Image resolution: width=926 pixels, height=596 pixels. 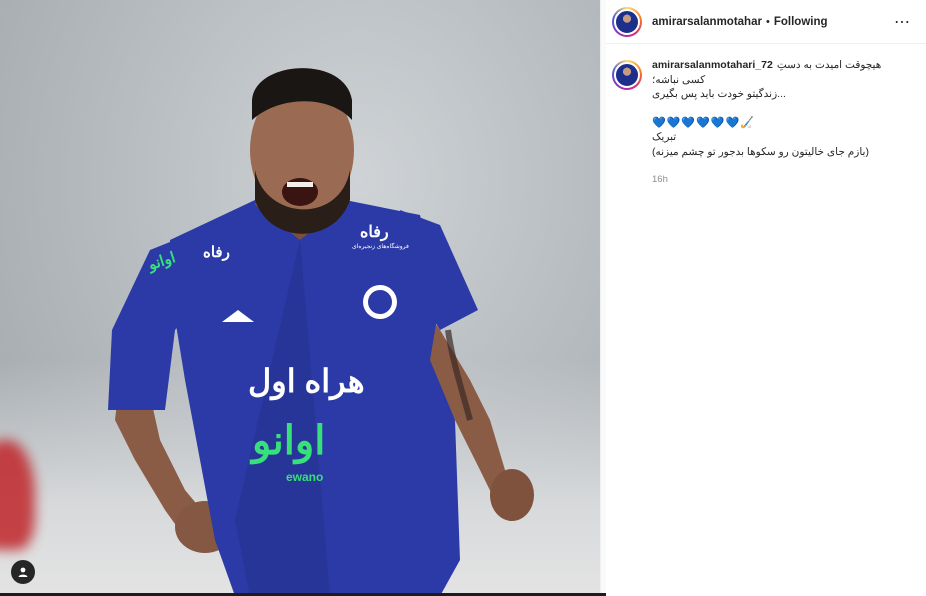 What do you see at coordinates (374, 232) in the screenshot?
I see `jersey-top-sponsor: رفاه` at bounding box center [374, 232].